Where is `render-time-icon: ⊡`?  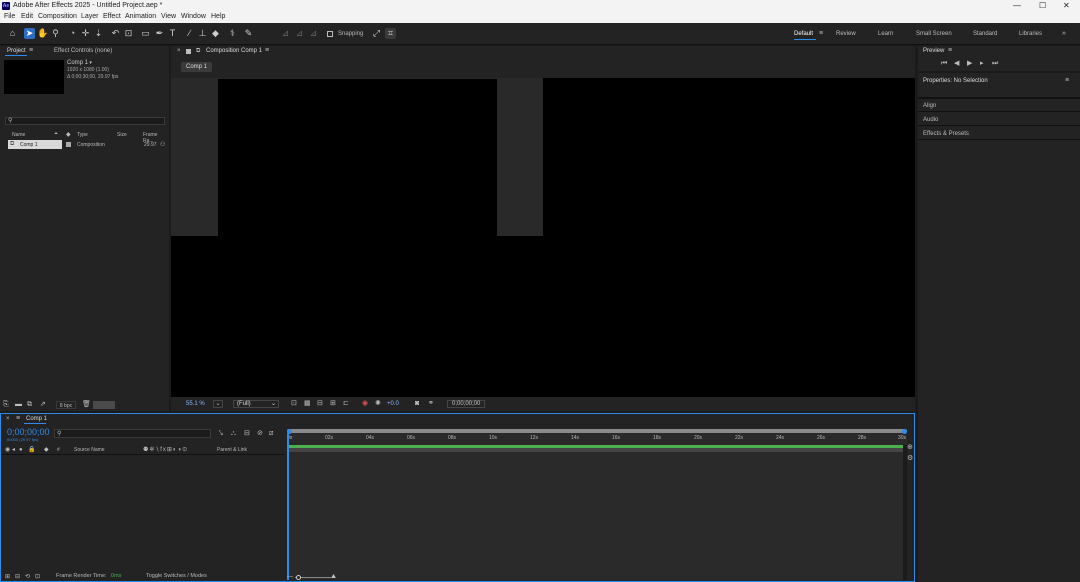 render-time-icon: ⊡ is located at coordinates (37, 577).